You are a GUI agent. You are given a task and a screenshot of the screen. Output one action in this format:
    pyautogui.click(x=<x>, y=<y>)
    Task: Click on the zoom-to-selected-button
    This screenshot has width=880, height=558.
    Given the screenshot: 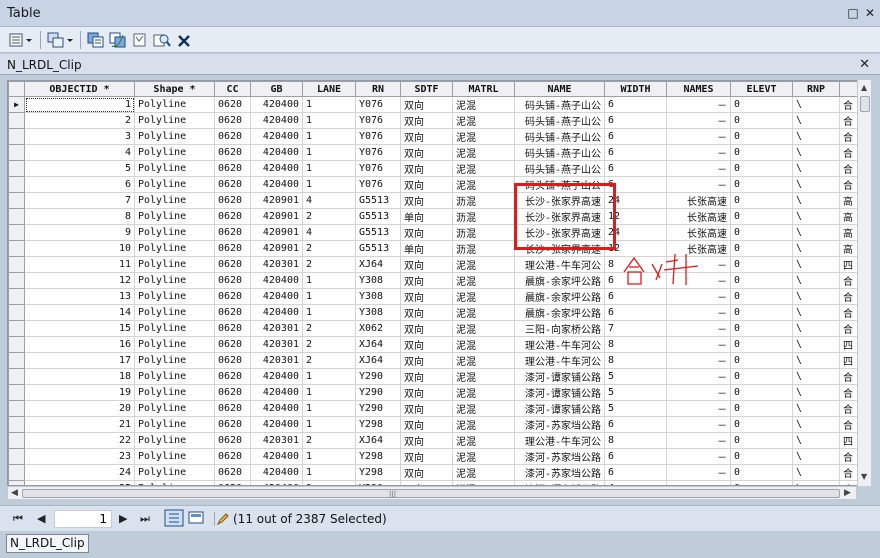 What is the action you would take?
    pyautogui.click(x=162, y=39)
    